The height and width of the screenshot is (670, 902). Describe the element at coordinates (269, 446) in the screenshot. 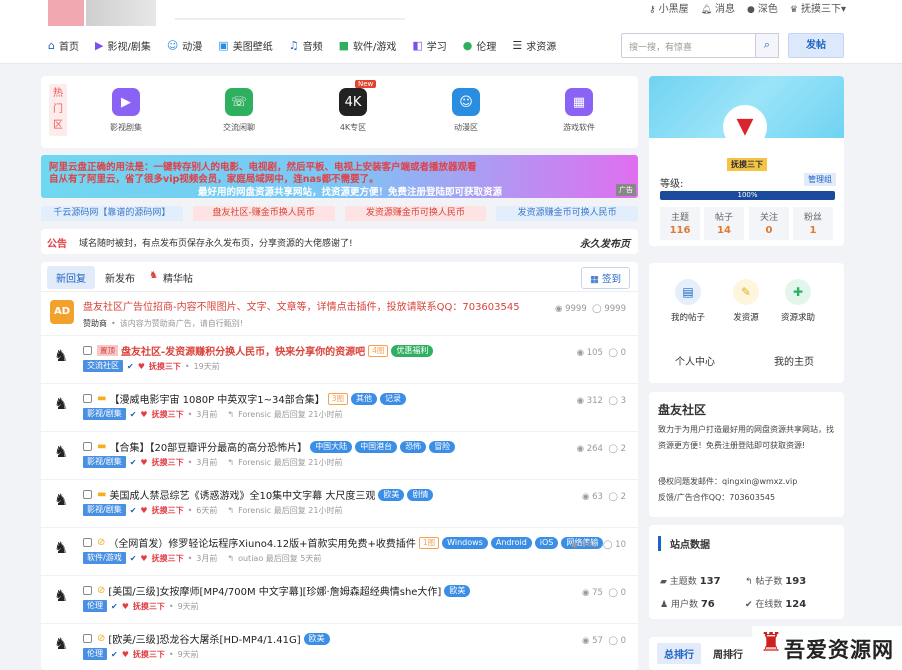

I see `post-title: ▬ 【合集】【20部豆瓣评分最高的高分恐怖片】 中国大陆 中国港台 恐怖 冒险` at that location.